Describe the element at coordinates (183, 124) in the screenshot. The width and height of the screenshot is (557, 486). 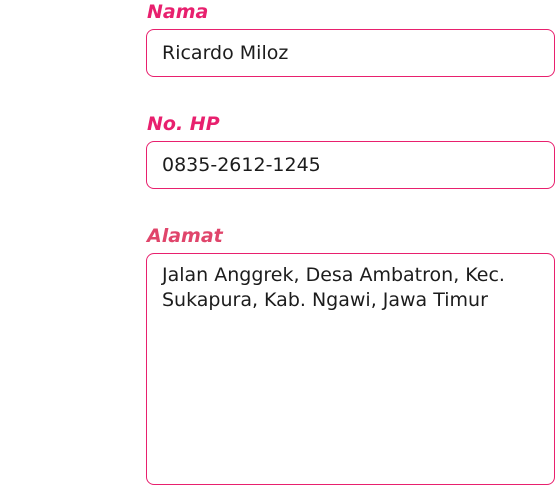
I see `phone-label: No. HP` at that location.